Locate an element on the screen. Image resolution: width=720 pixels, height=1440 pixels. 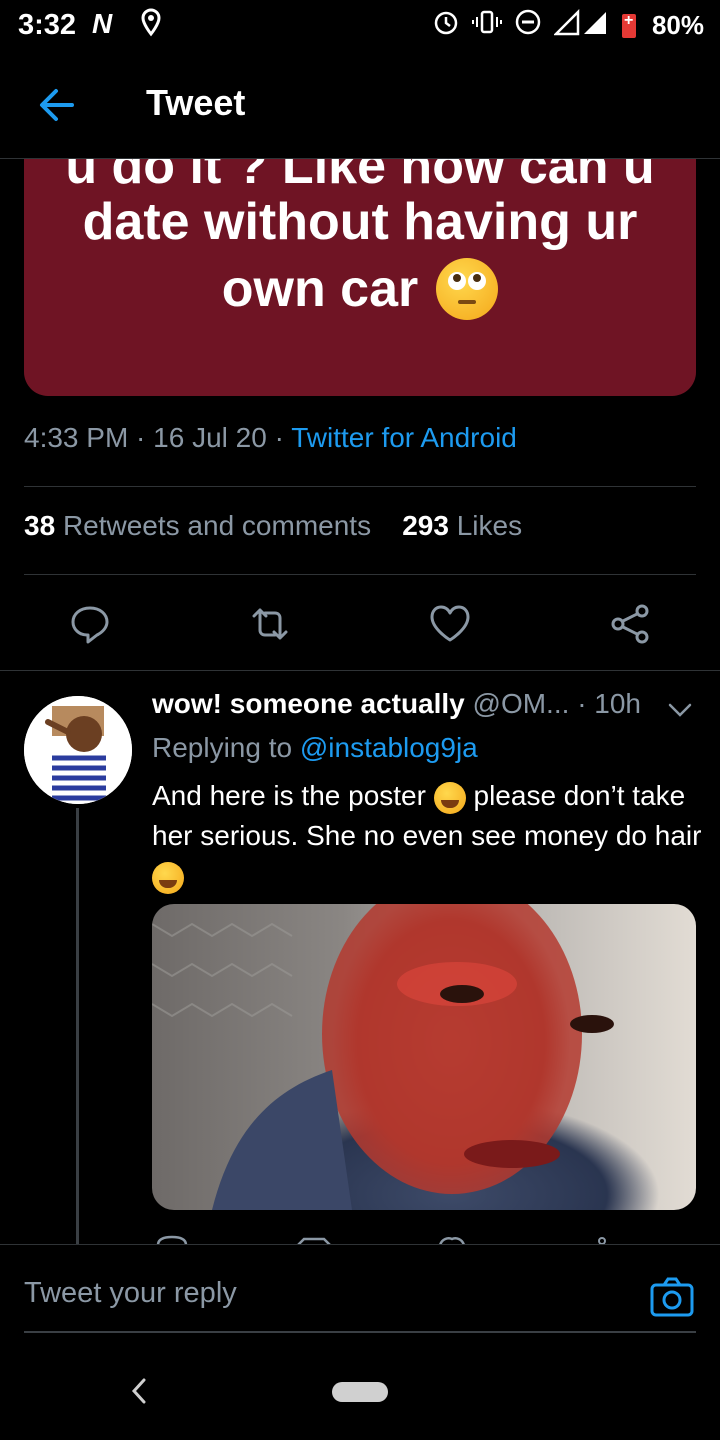
reply-composer: Tweet your reply is located at coordinates (360, 1288).